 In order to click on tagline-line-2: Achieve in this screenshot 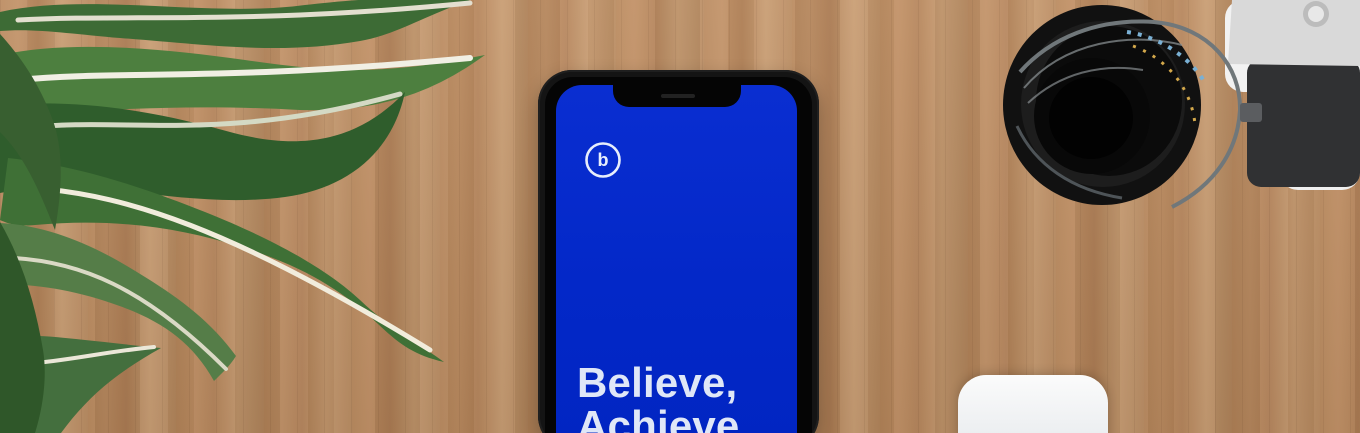, I will do `click(658, 417)`.